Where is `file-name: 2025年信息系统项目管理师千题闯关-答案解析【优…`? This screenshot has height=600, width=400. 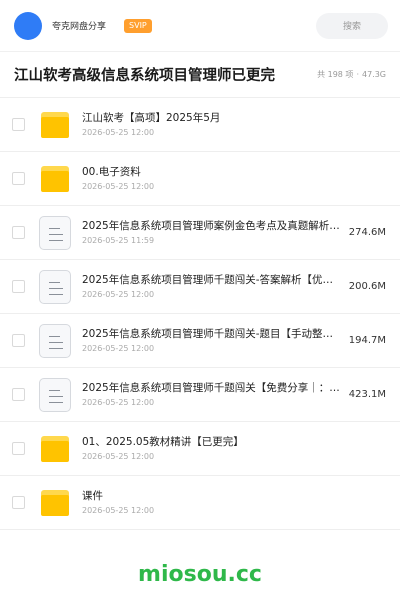
file-name: 2025年信息系统项目管理师千题闯关-答案解析【优… is located at coordinates (212, 280).